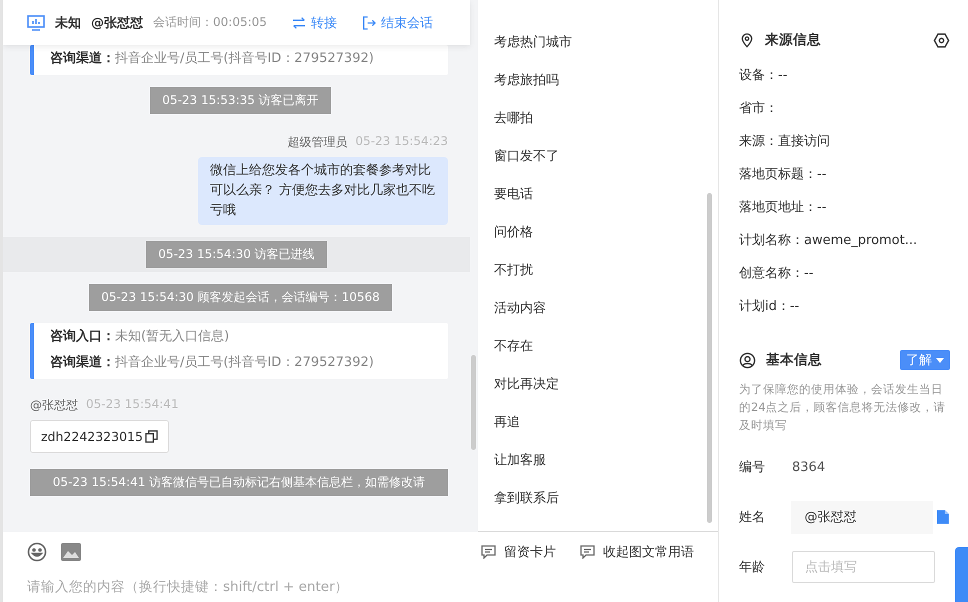 The height and width of the screenshot is (602, 968). What do you see at coordinates (752, 467) in the screenshot?
I see `field-label: 编号` at bounding box center [752, 467].